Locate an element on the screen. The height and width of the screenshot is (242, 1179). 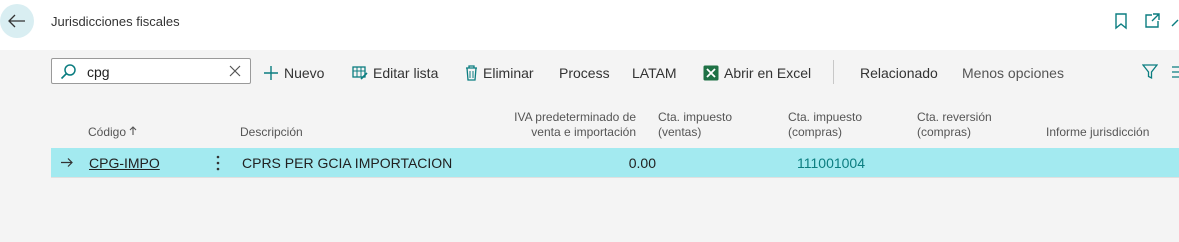
latam-label: LATAM is located at coordinates (654, 73).